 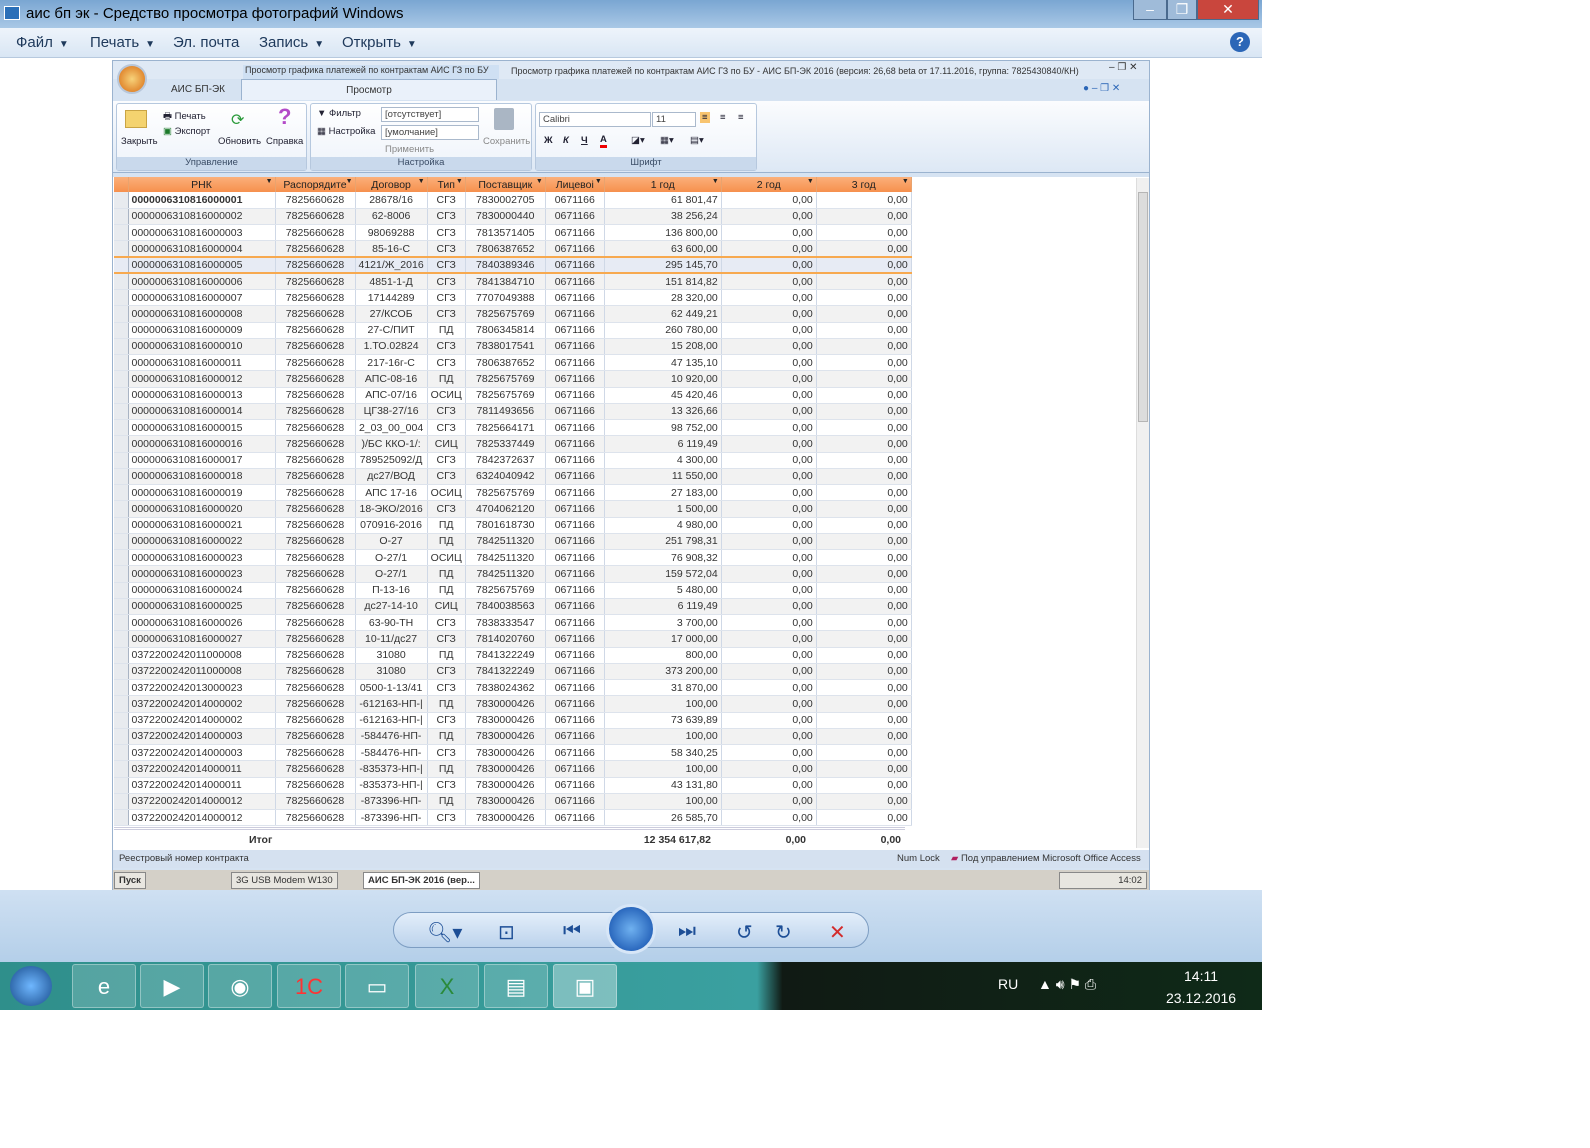 What do you see at coordinates (505, 704) in the screenshot?
I see `cell-supplier: 7830000426` at bounding box center [505, 704].